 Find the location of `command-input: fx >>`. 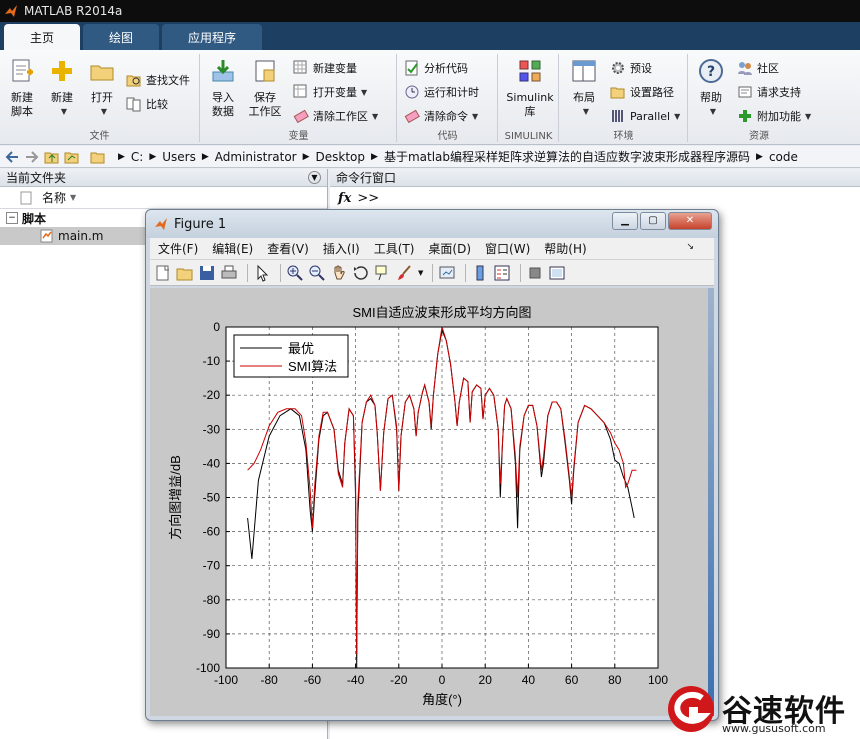

command-input: fx >> is located at coordinates (595, 198).